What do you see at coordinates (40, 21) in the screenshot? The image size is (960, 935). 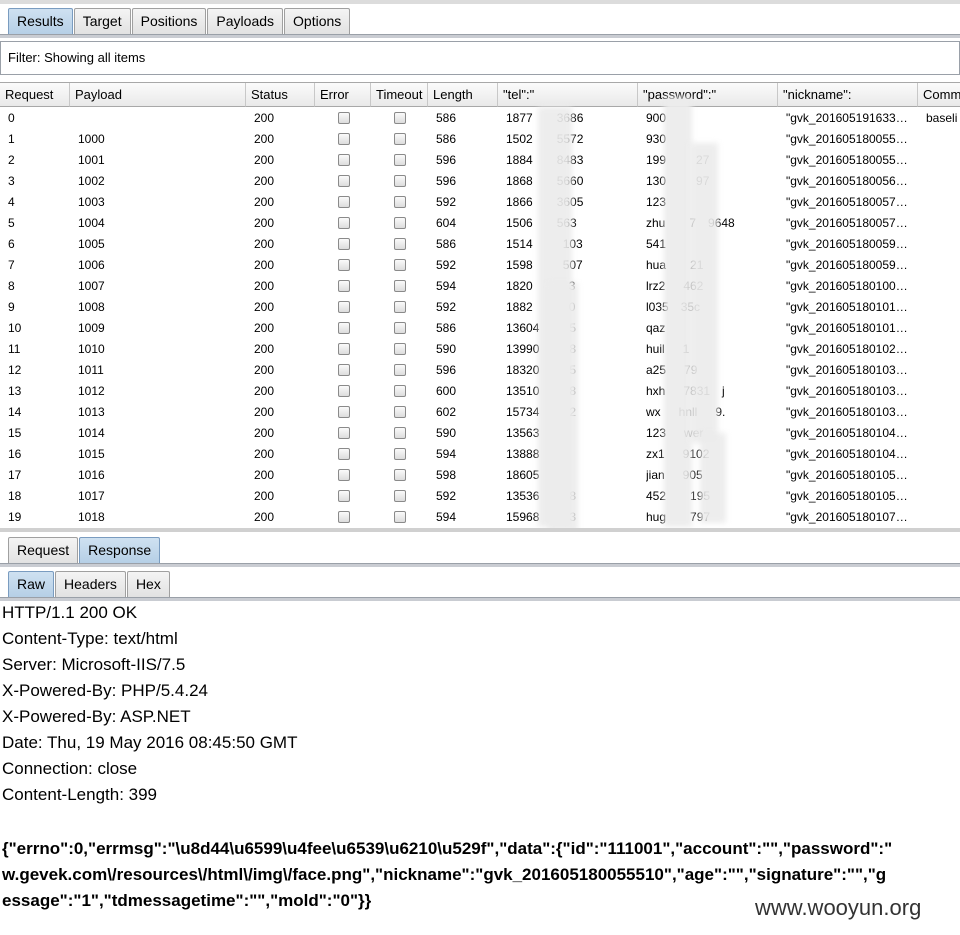 I see `tab-results: Results` at bounding box center [40, 21].